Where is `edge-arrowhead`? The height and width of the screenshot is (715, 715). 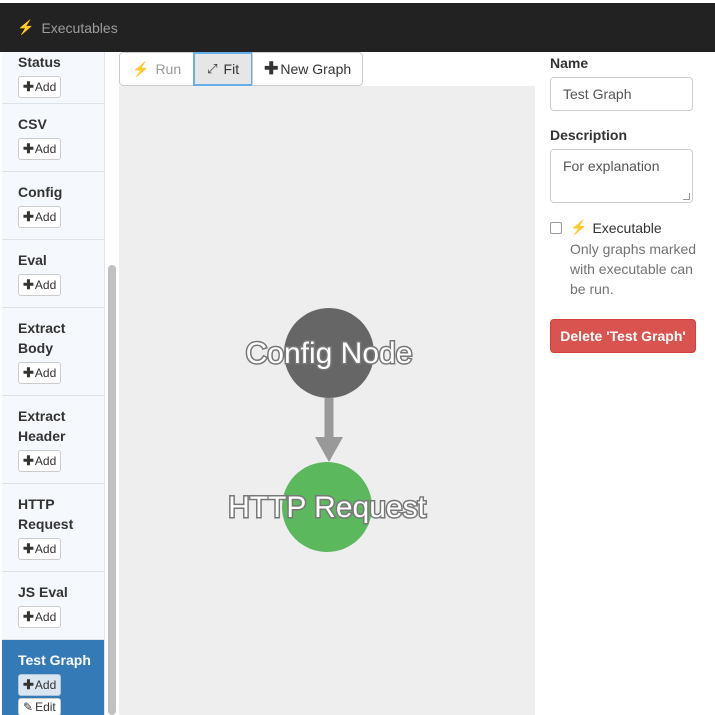
edge-arrowhead is located at coordinates (329, 449).